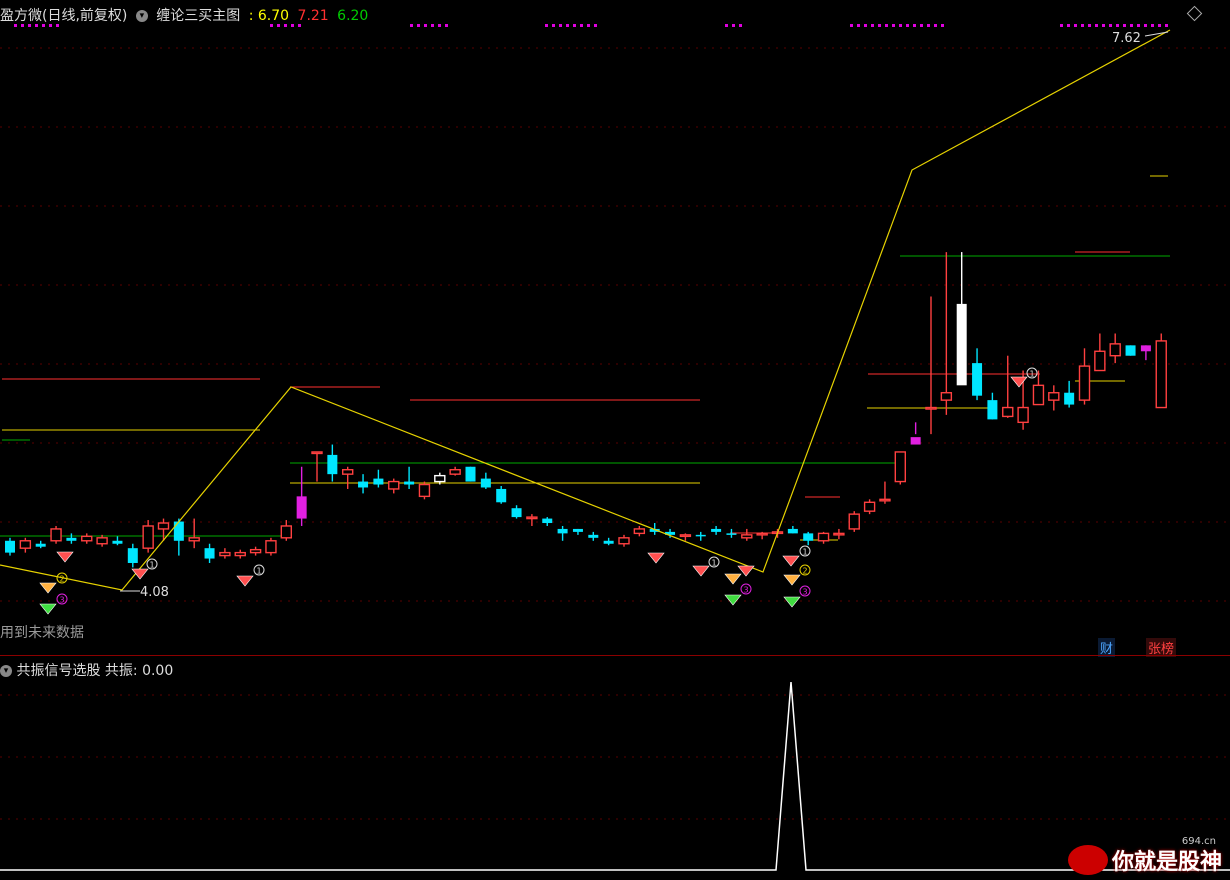 The image size is (1230, 880). Describe the element at coordinates (615, 655) in the screenshot. I see `panel-divider` at that location.